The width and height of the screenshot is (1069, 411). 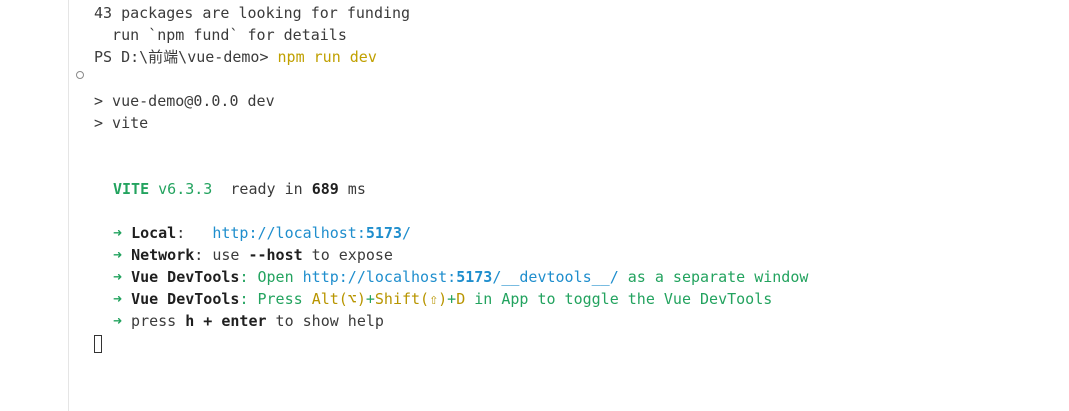 I want to click on key-d: D, so click(x=461, y=299).